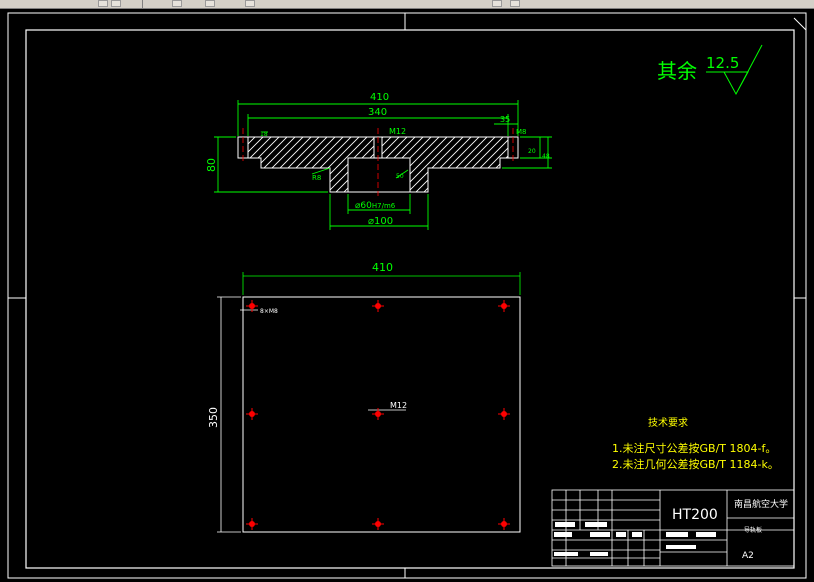 This screenshot has width=814, height=582. What do you see at coordinates (378, 162) in the screenshot?
I see `section-view` at bounding box center [378, 162].